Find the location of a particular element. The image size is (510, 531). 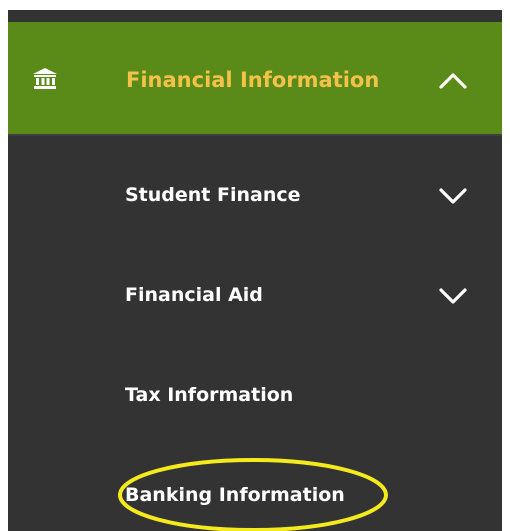

chevron-up-icon is located at coordinates (453, 80).